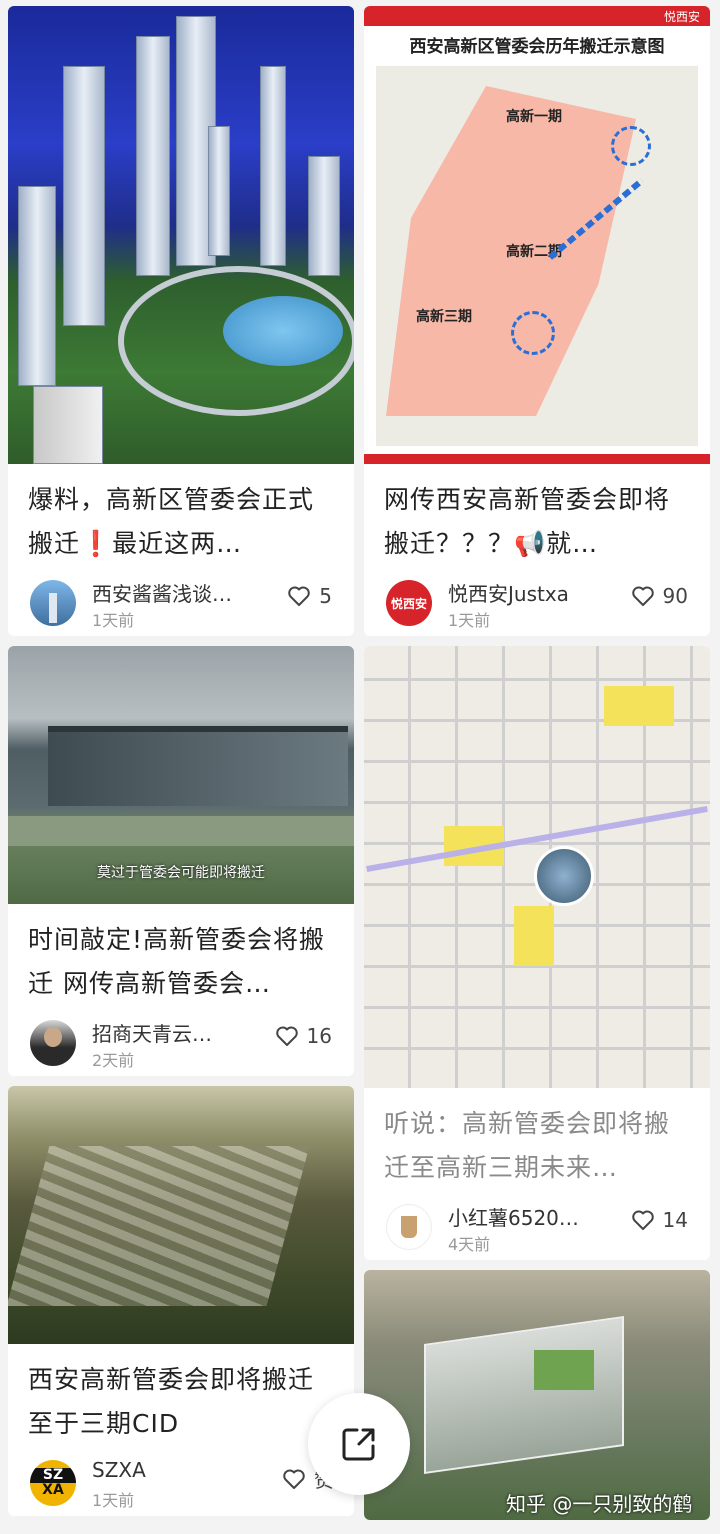  What do you see at coordinates (659, 1220) in the screenshot?
I see `like-button: 14` at bounding box center [659, 1220].